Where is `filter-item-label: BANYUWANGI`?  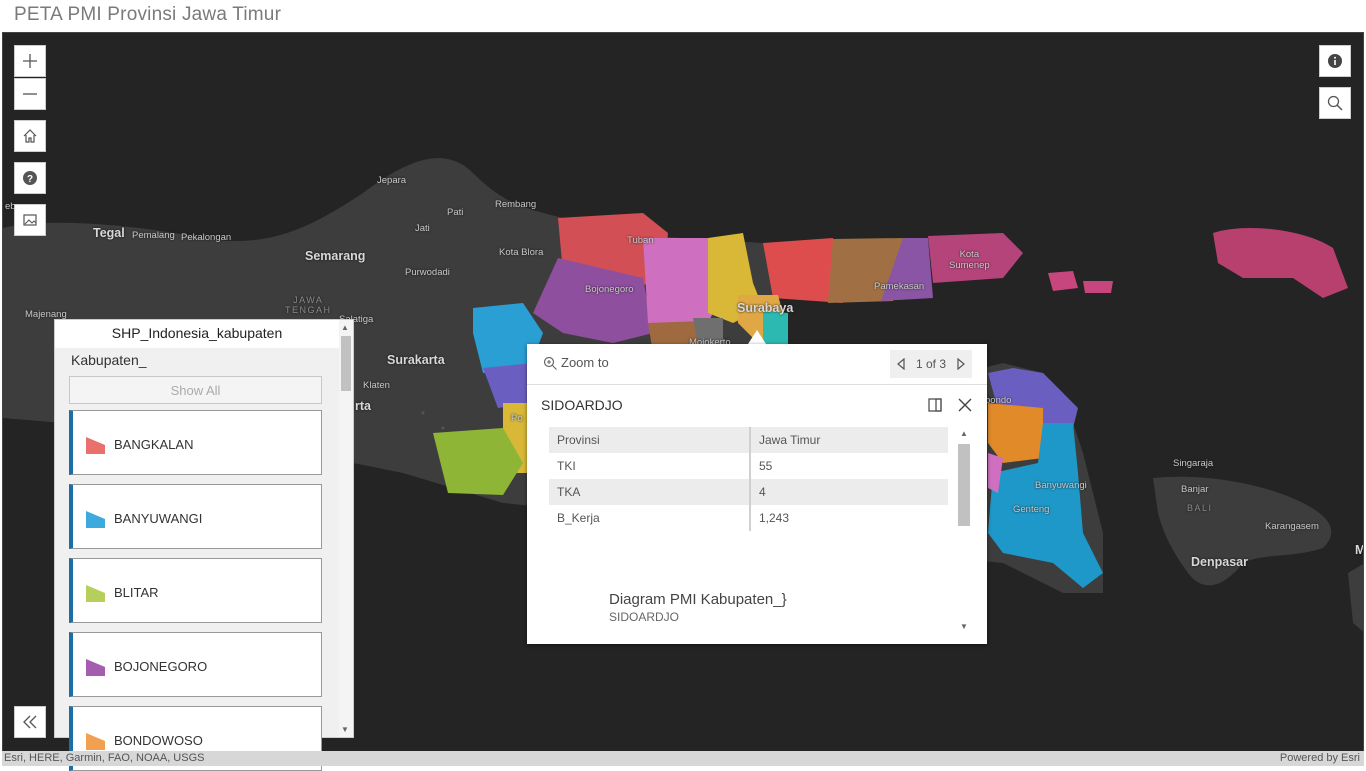
filter-item-label: BANYUWANGI is located at coordinates (158, 518).